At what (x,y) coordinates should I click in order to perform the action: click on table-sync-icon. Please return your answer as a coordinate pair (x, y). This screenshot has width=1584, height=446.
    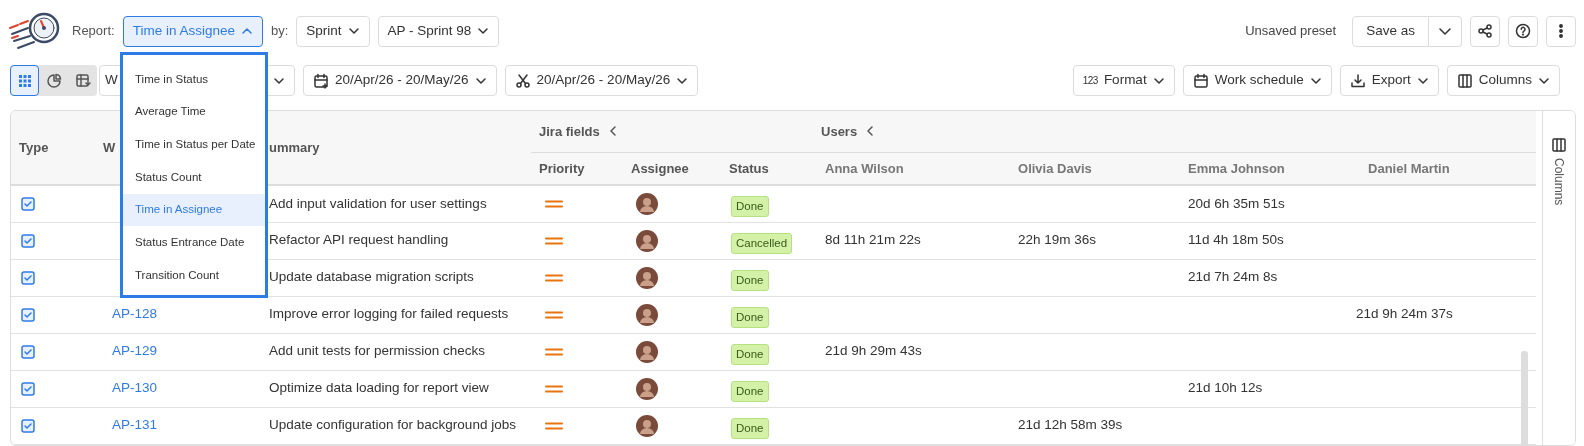
    Looking at the image, I should click on (82, 80).